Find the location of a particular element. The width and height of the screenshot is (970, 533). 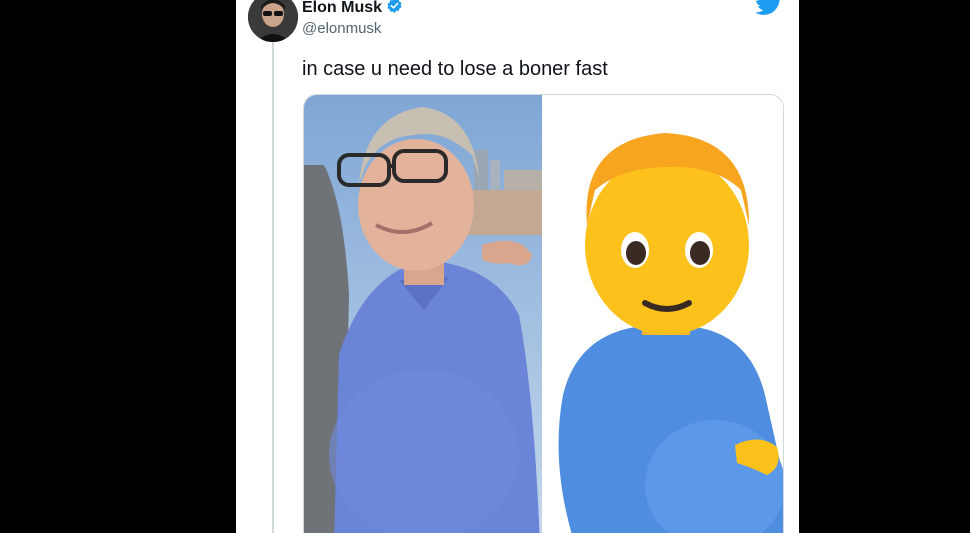

avatar is located at coordinates (273, 21).